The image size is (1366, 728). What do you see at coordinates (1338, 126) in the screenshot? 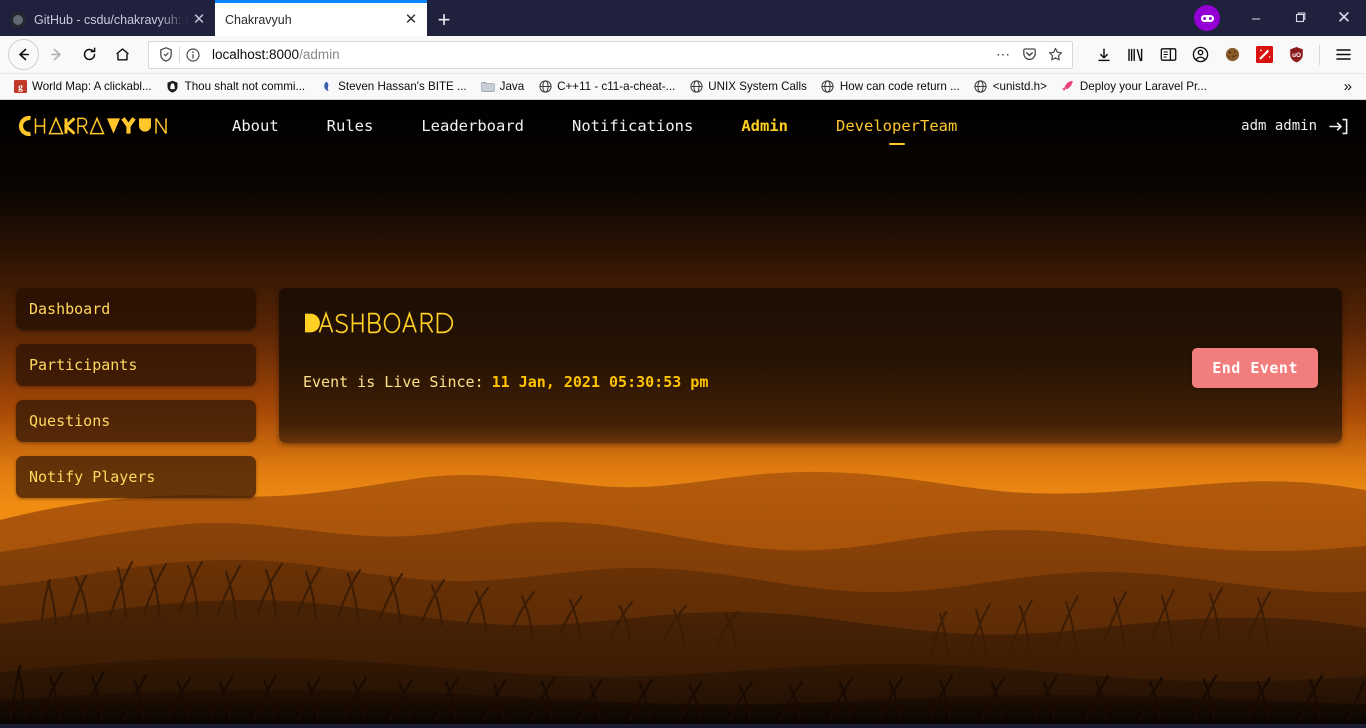
I see `logout-icon` at bounding box center [1338, 126].